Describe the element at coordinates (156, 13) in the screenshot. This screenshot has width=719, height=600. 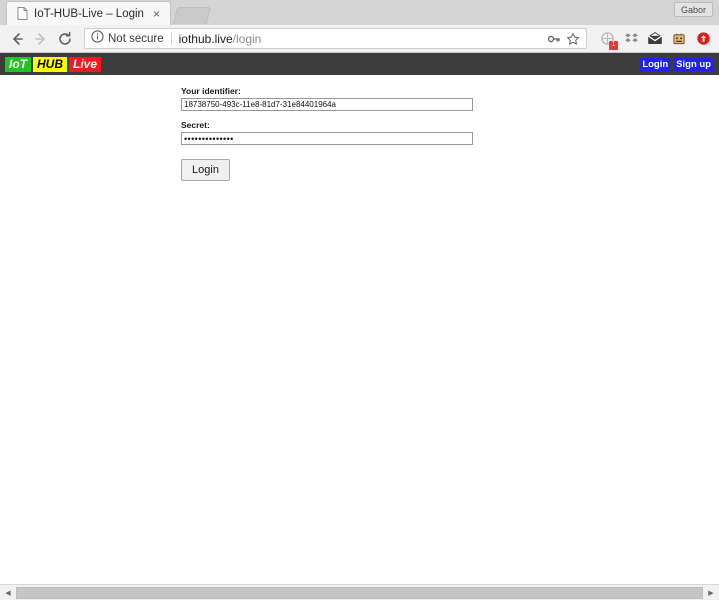
I see `close-icon: ×` at that location.